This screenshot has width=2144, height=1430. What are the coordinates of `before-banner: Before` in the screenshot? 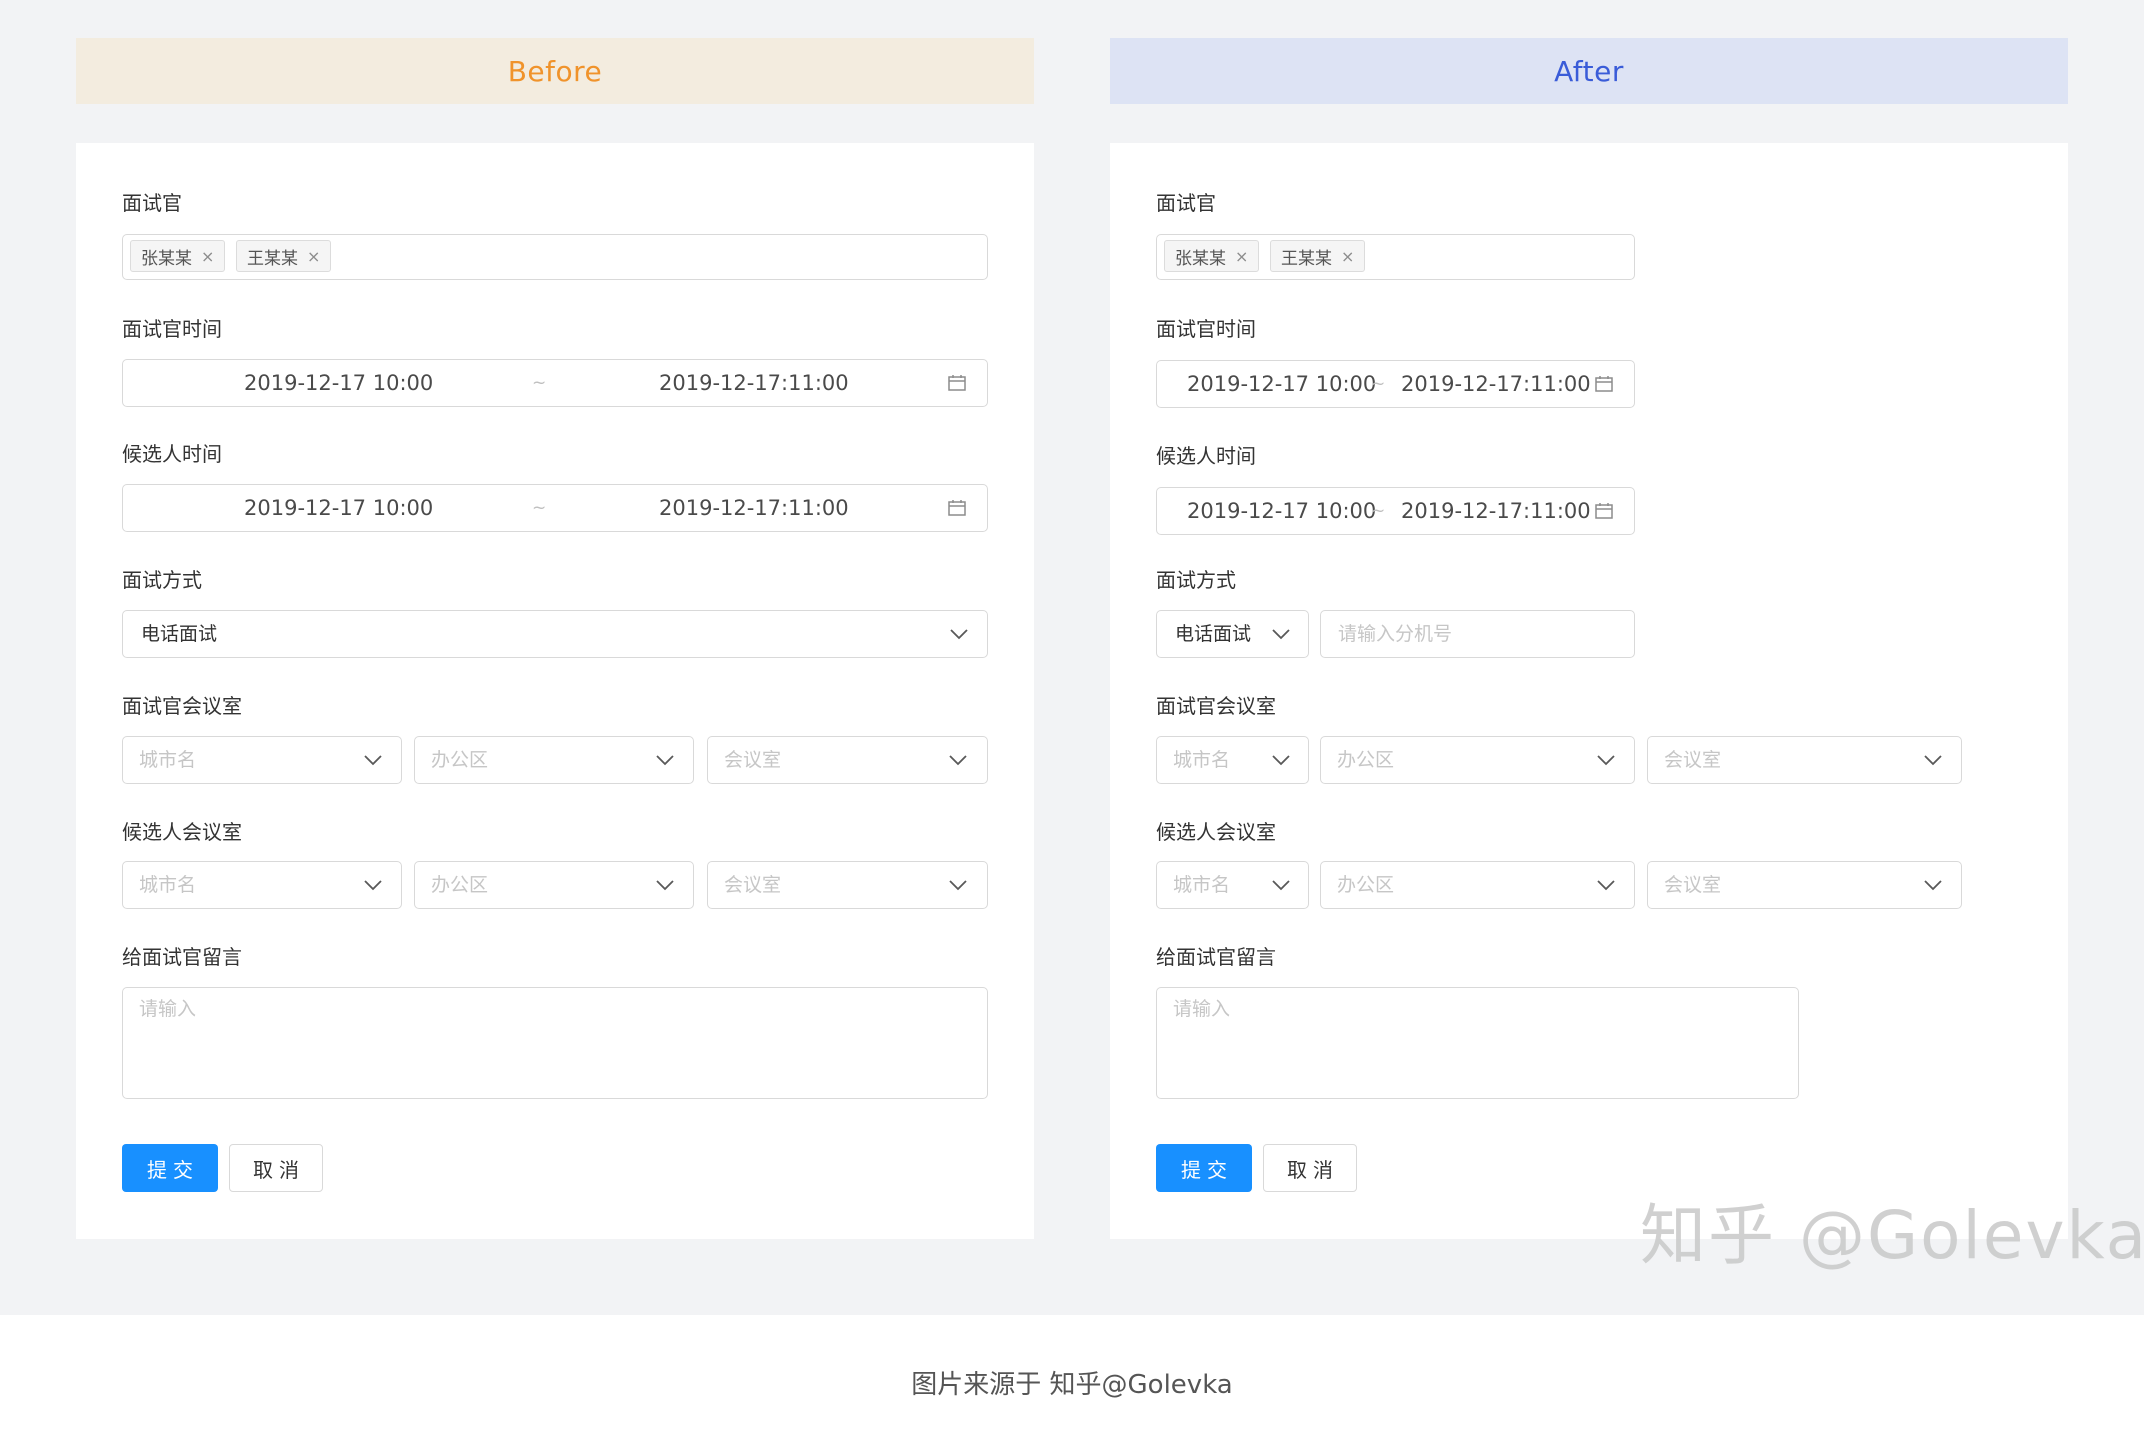 It's located at (555, 71).